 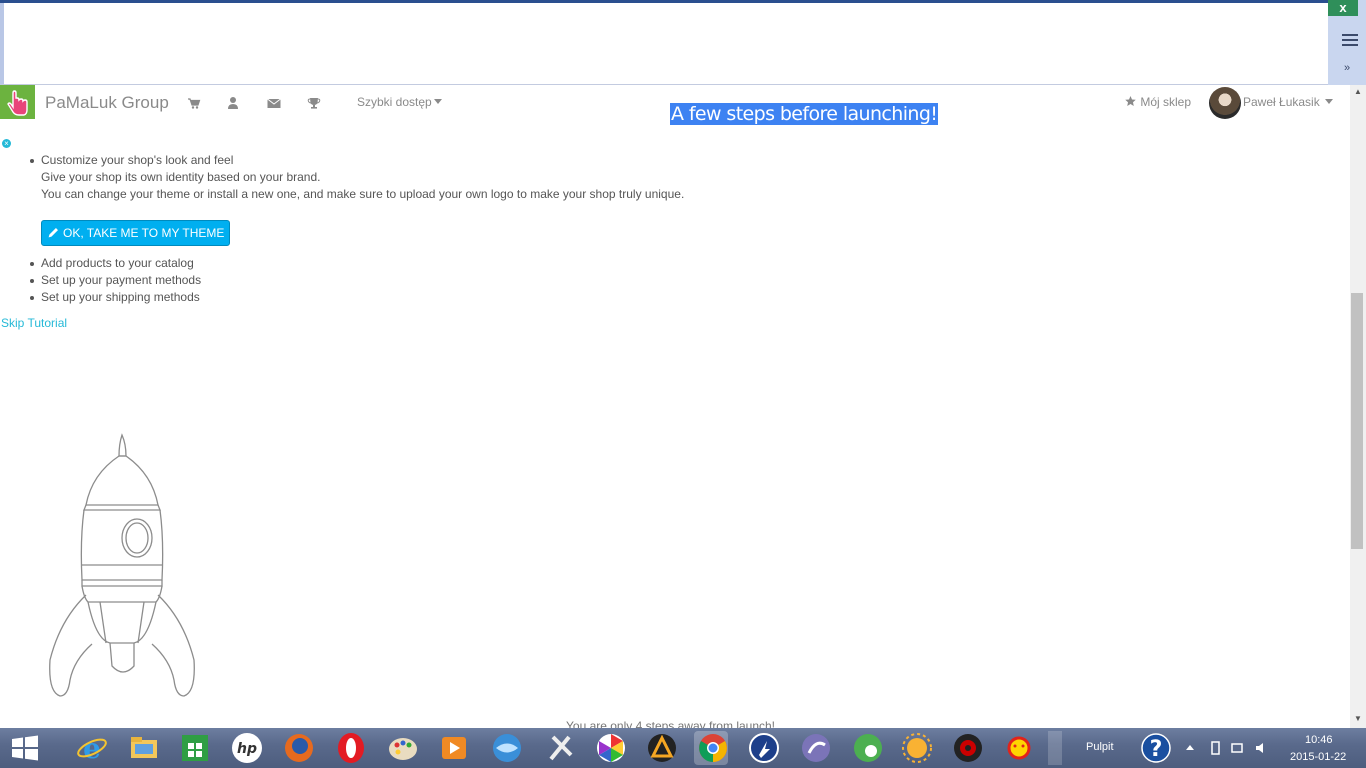 What do you see at coordinates (1019, 748) in the screenshot?
I see `sun-app-icon` at bounding box center [1019, 748].